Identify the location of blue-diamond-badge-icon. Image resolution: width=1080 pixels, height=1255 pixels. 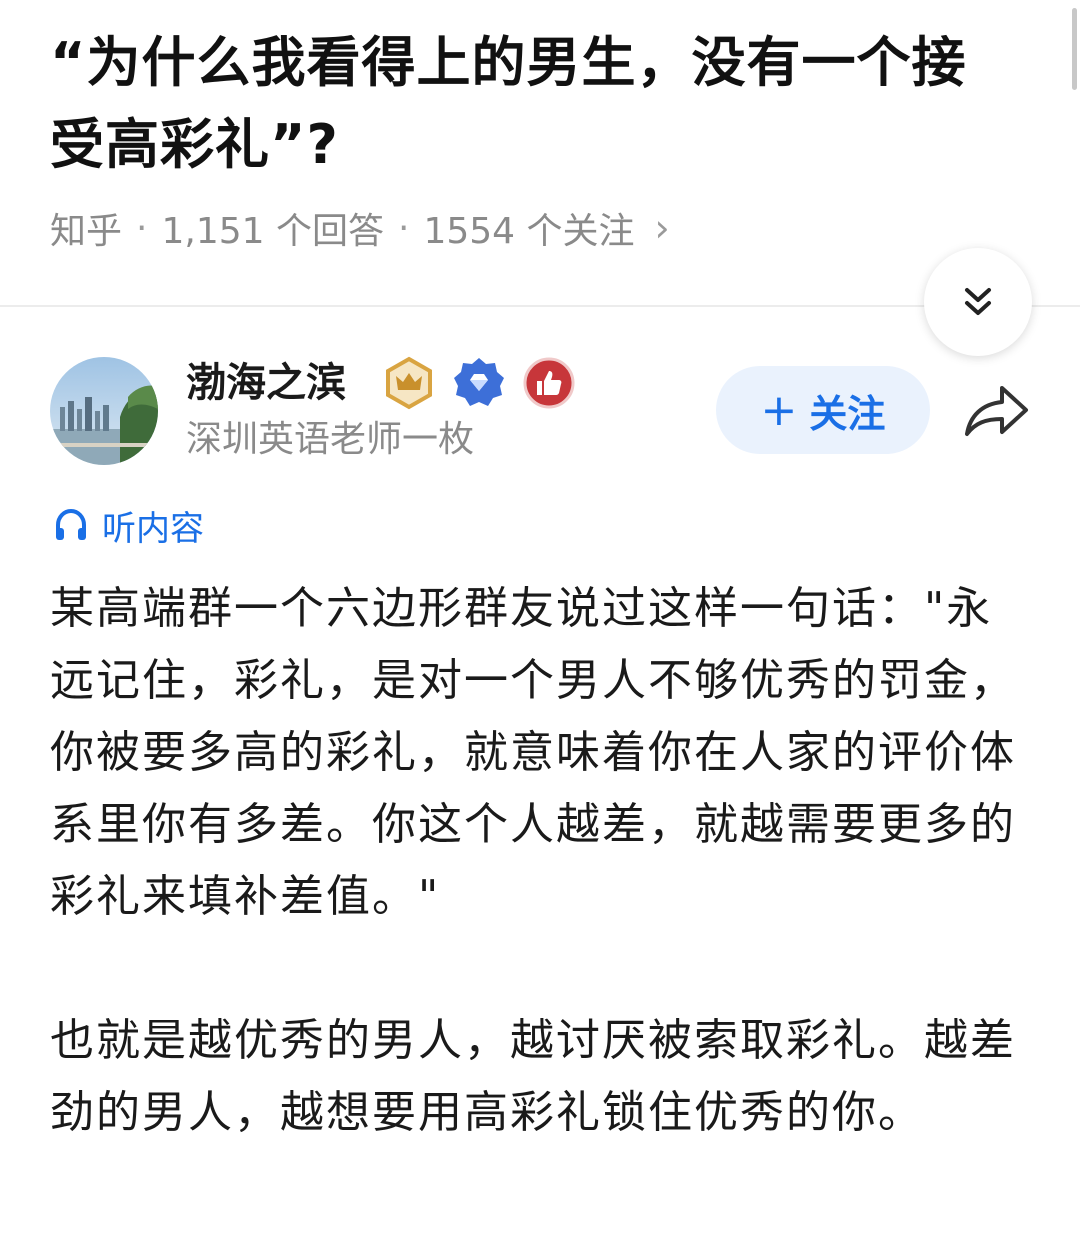
(479, 383).